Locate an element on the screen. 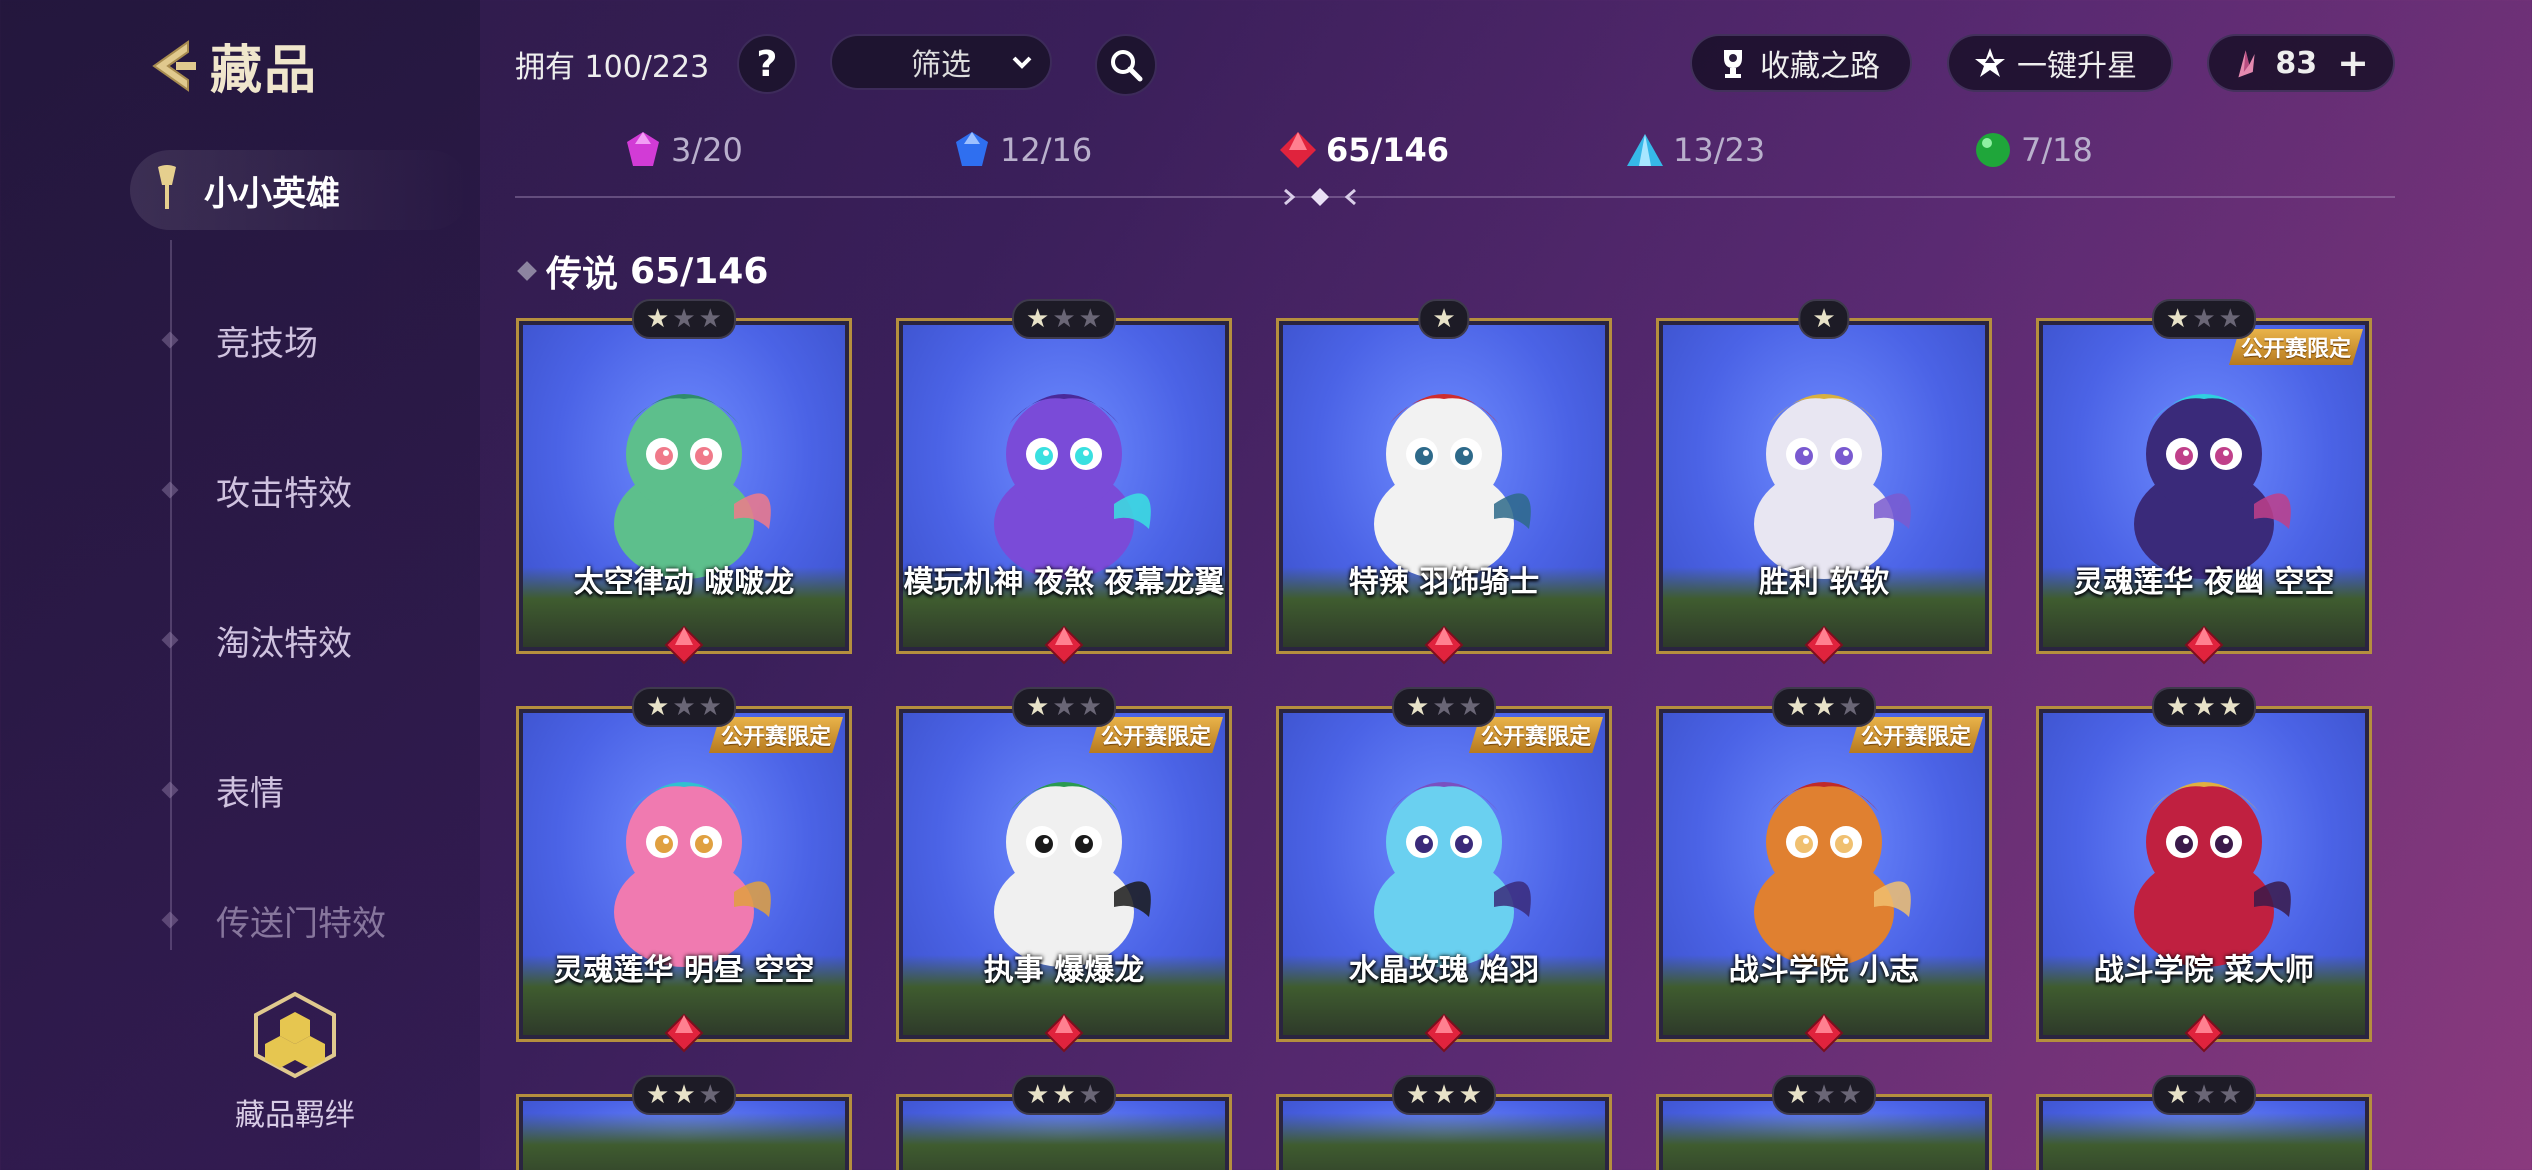 This screenshot has height=1170, width=2532. collection-card: 战斗学院 小志 公开赛限定 ★ ★ ★ is located at coordinates (1824, 870).